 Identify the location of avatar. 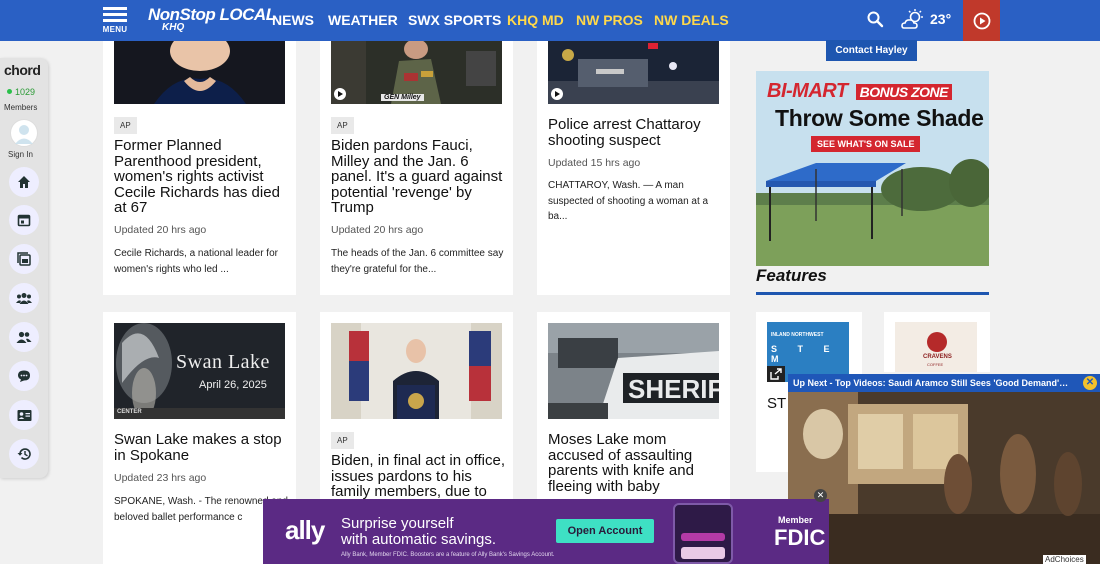
(24, 133).